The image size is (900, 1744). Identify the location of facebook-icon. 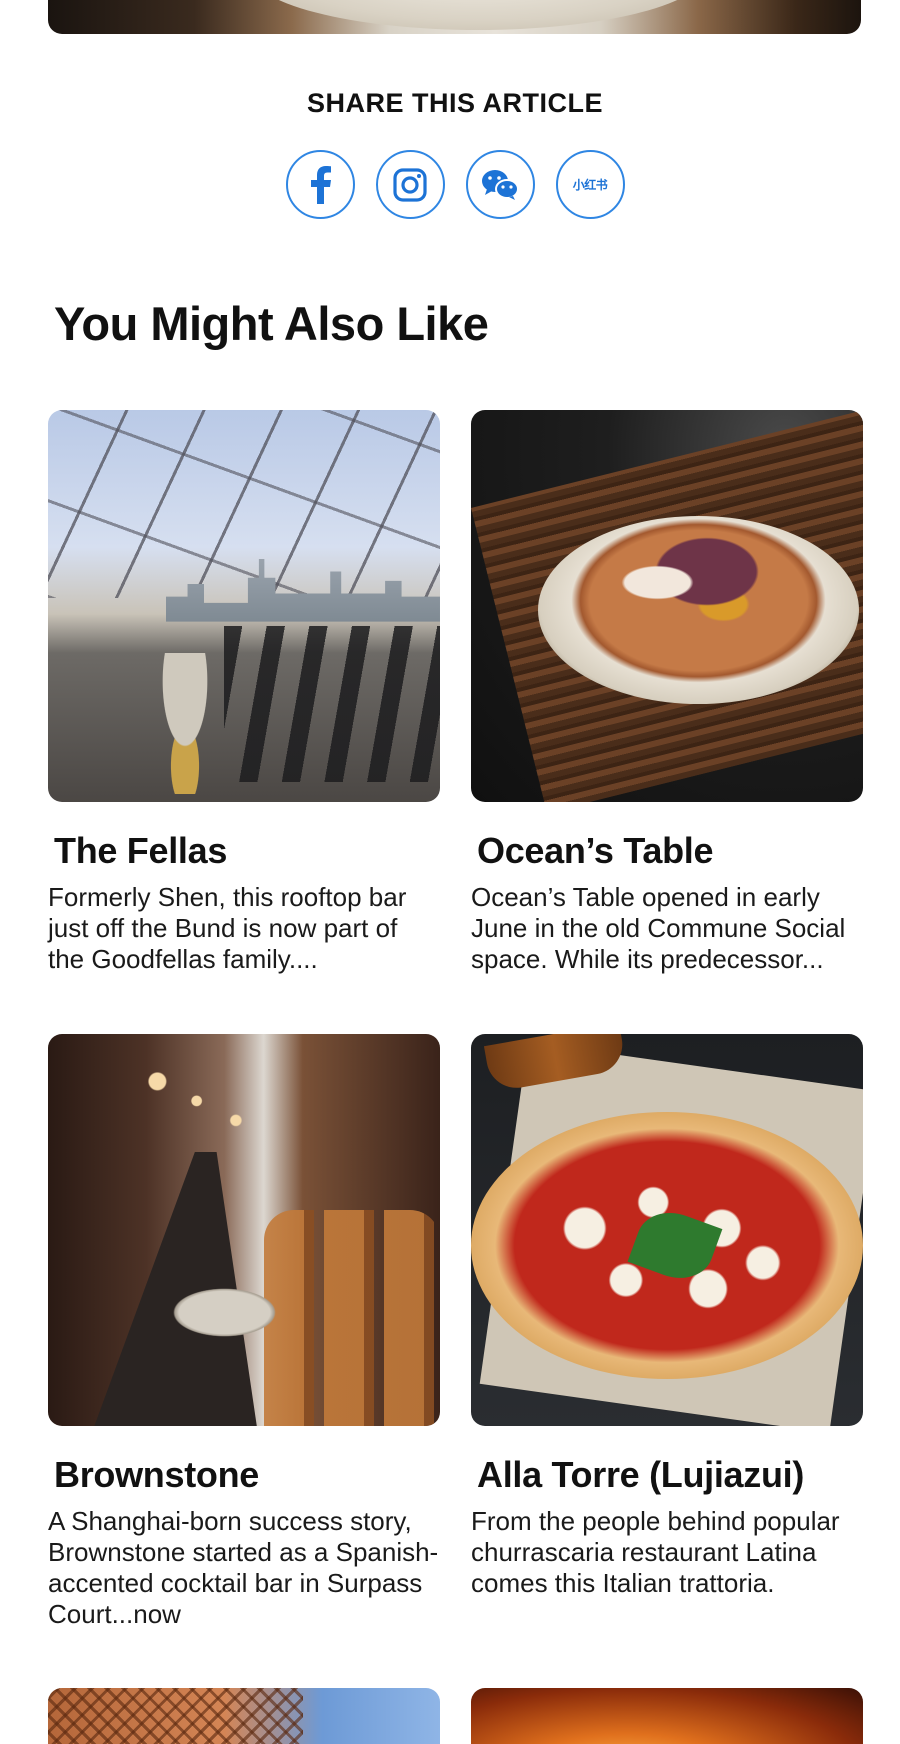
(321, 184).